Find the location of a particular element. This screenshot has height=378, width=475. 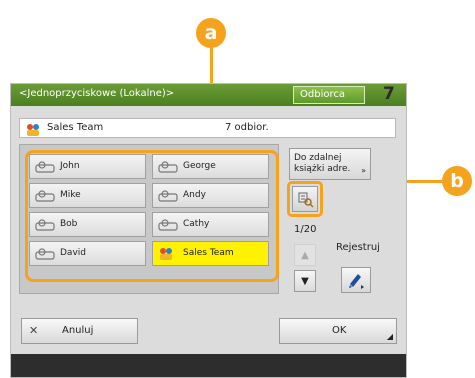

close-icon: ✕ is located at coordinates (34, 330).